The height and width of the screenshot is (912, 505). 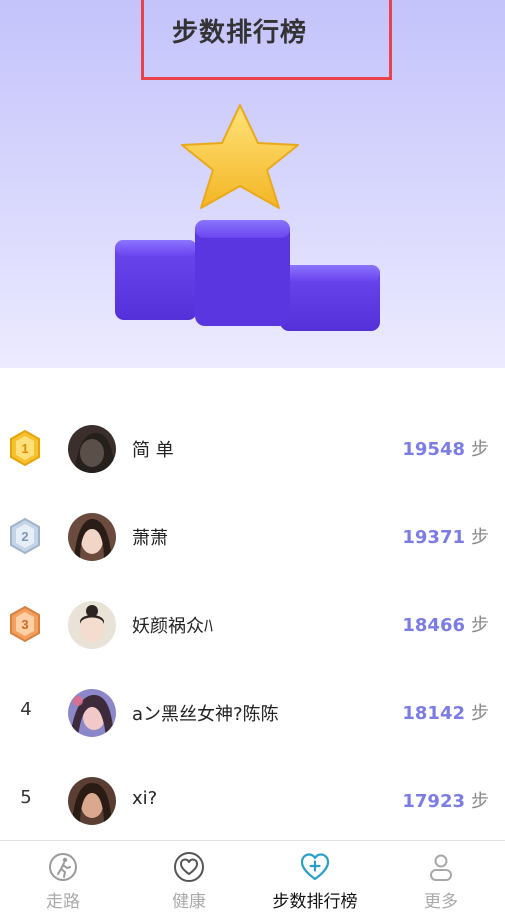 I want to click on svg-text: 3, so click(x=24, y=624).